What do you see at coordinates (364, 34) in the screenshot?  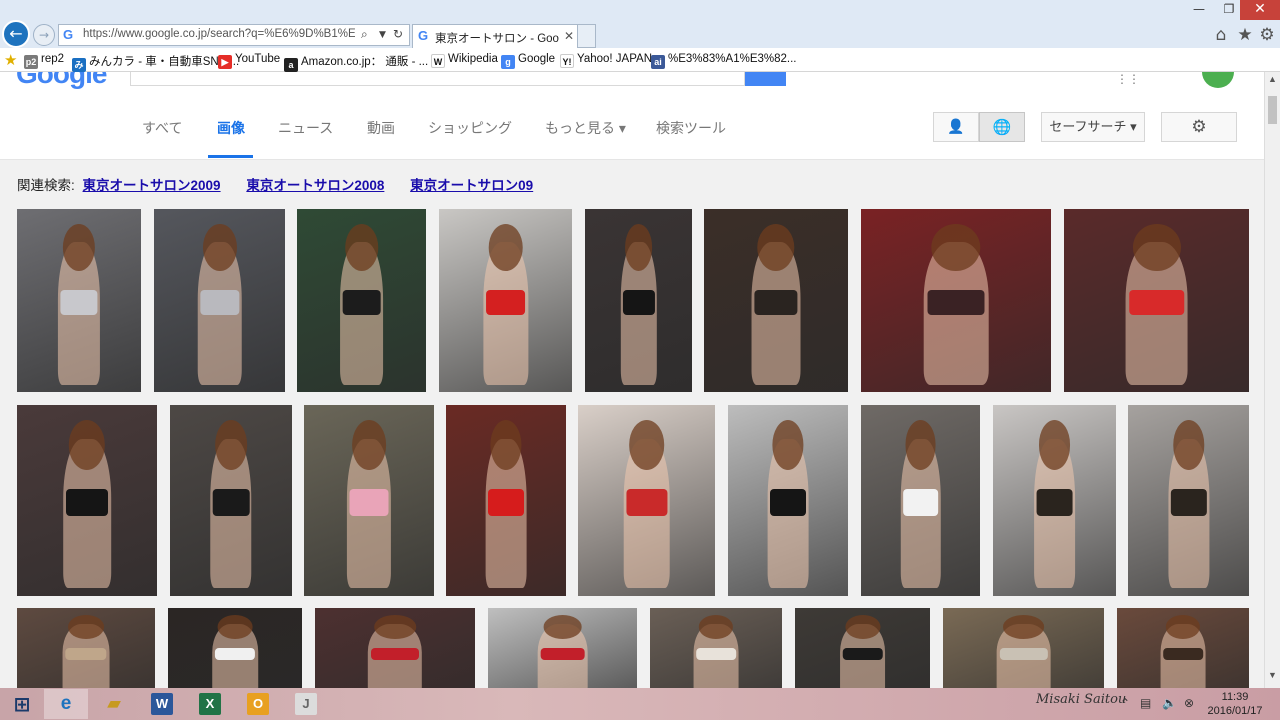 I see `search-icon: ⌕` at bounding box center [364, 34].